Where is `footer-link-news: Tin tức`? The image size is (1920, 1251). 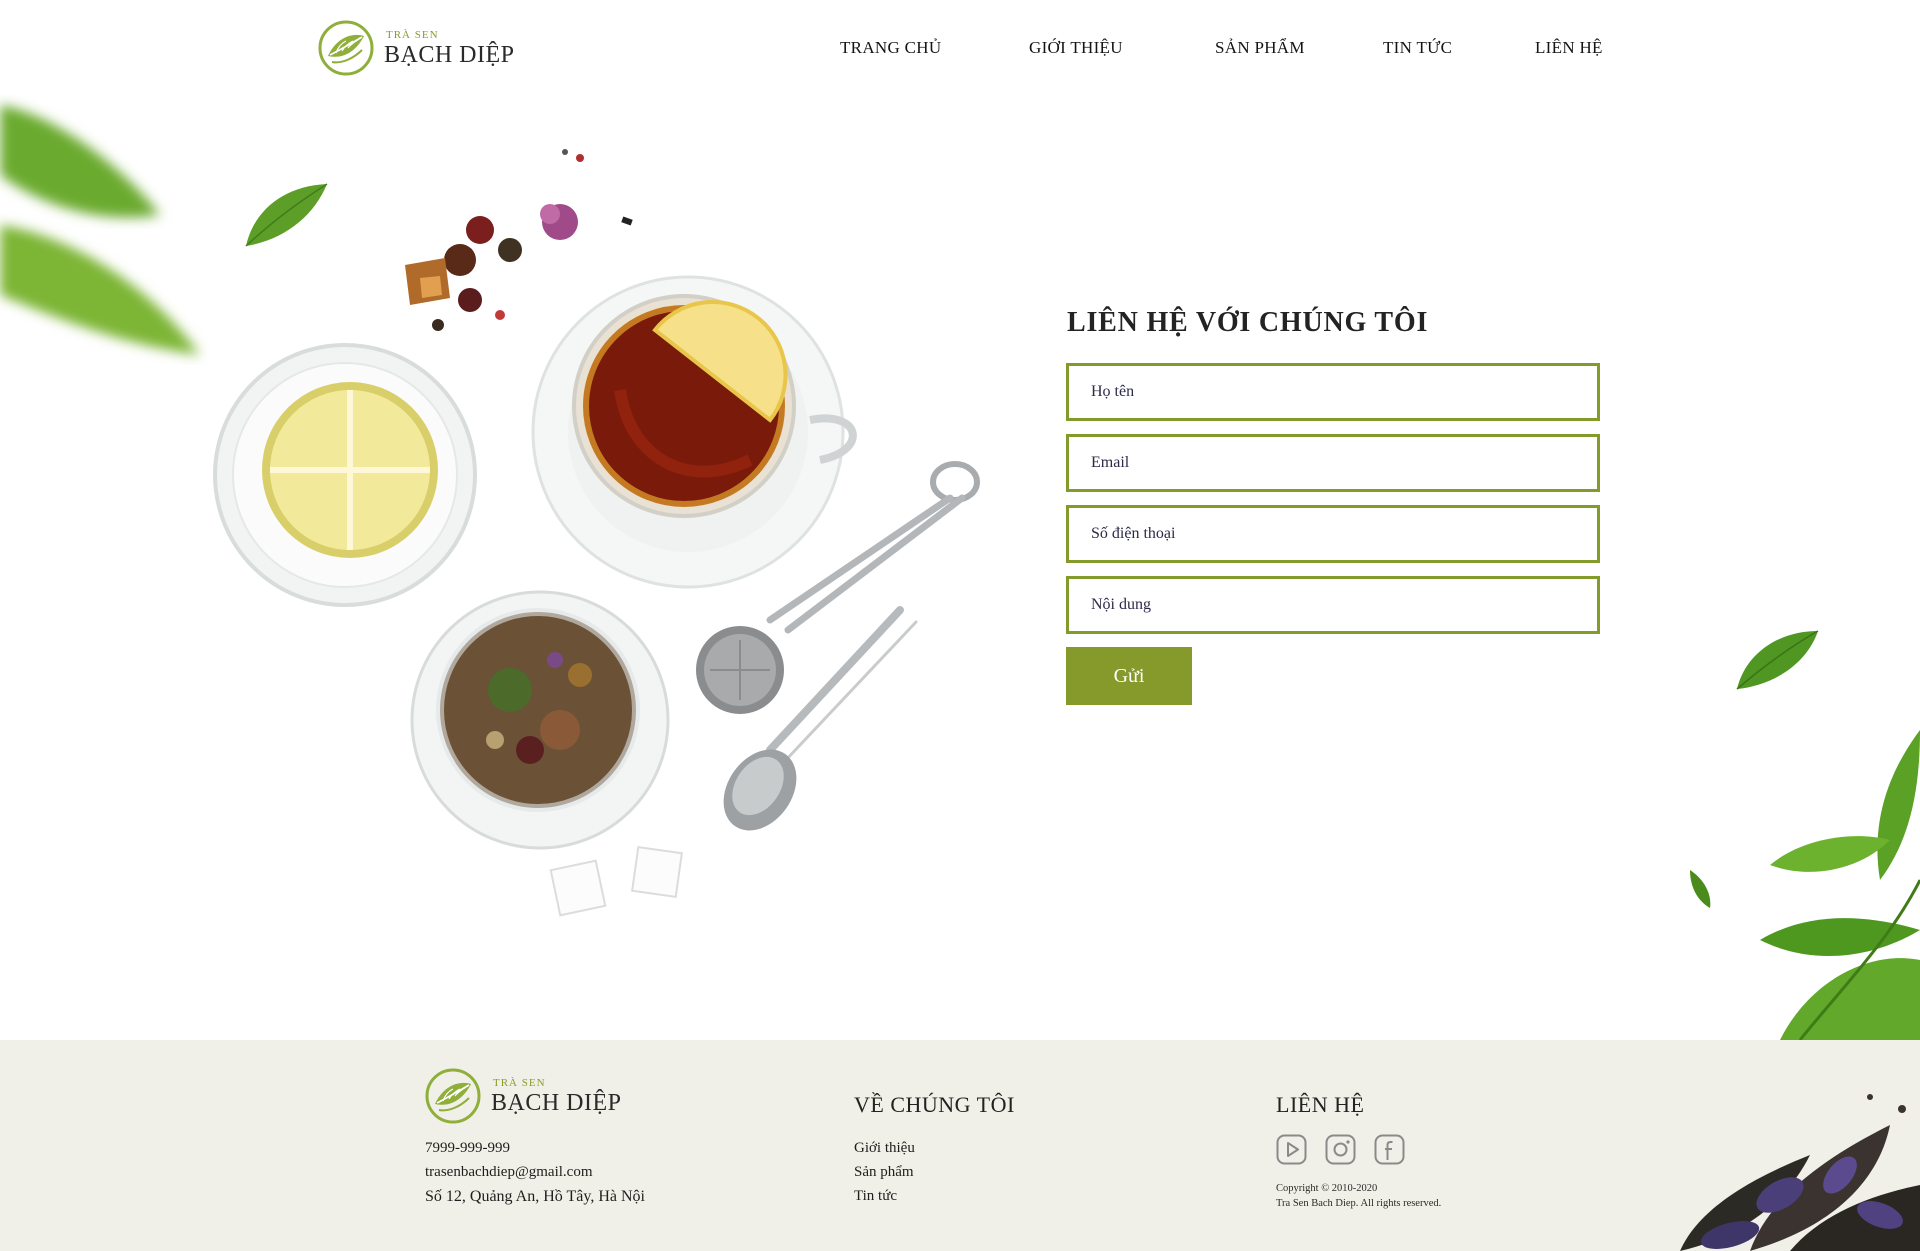 footer-link-news: Tin tức is located at coordinates (875, 1196).